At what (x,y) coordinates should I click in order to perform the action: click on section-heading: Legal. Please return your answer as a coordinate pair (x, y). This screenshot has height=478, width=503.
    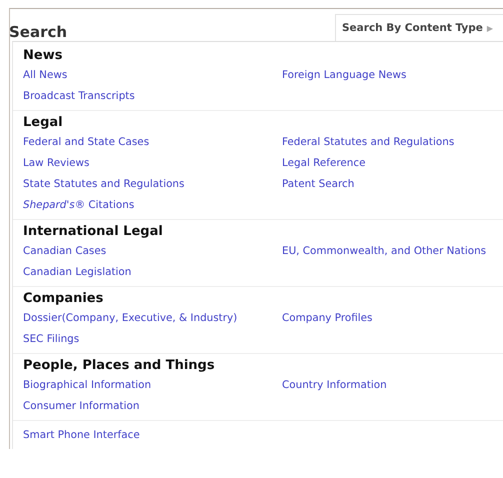
    Looking at the image, I should click on (43, 123).